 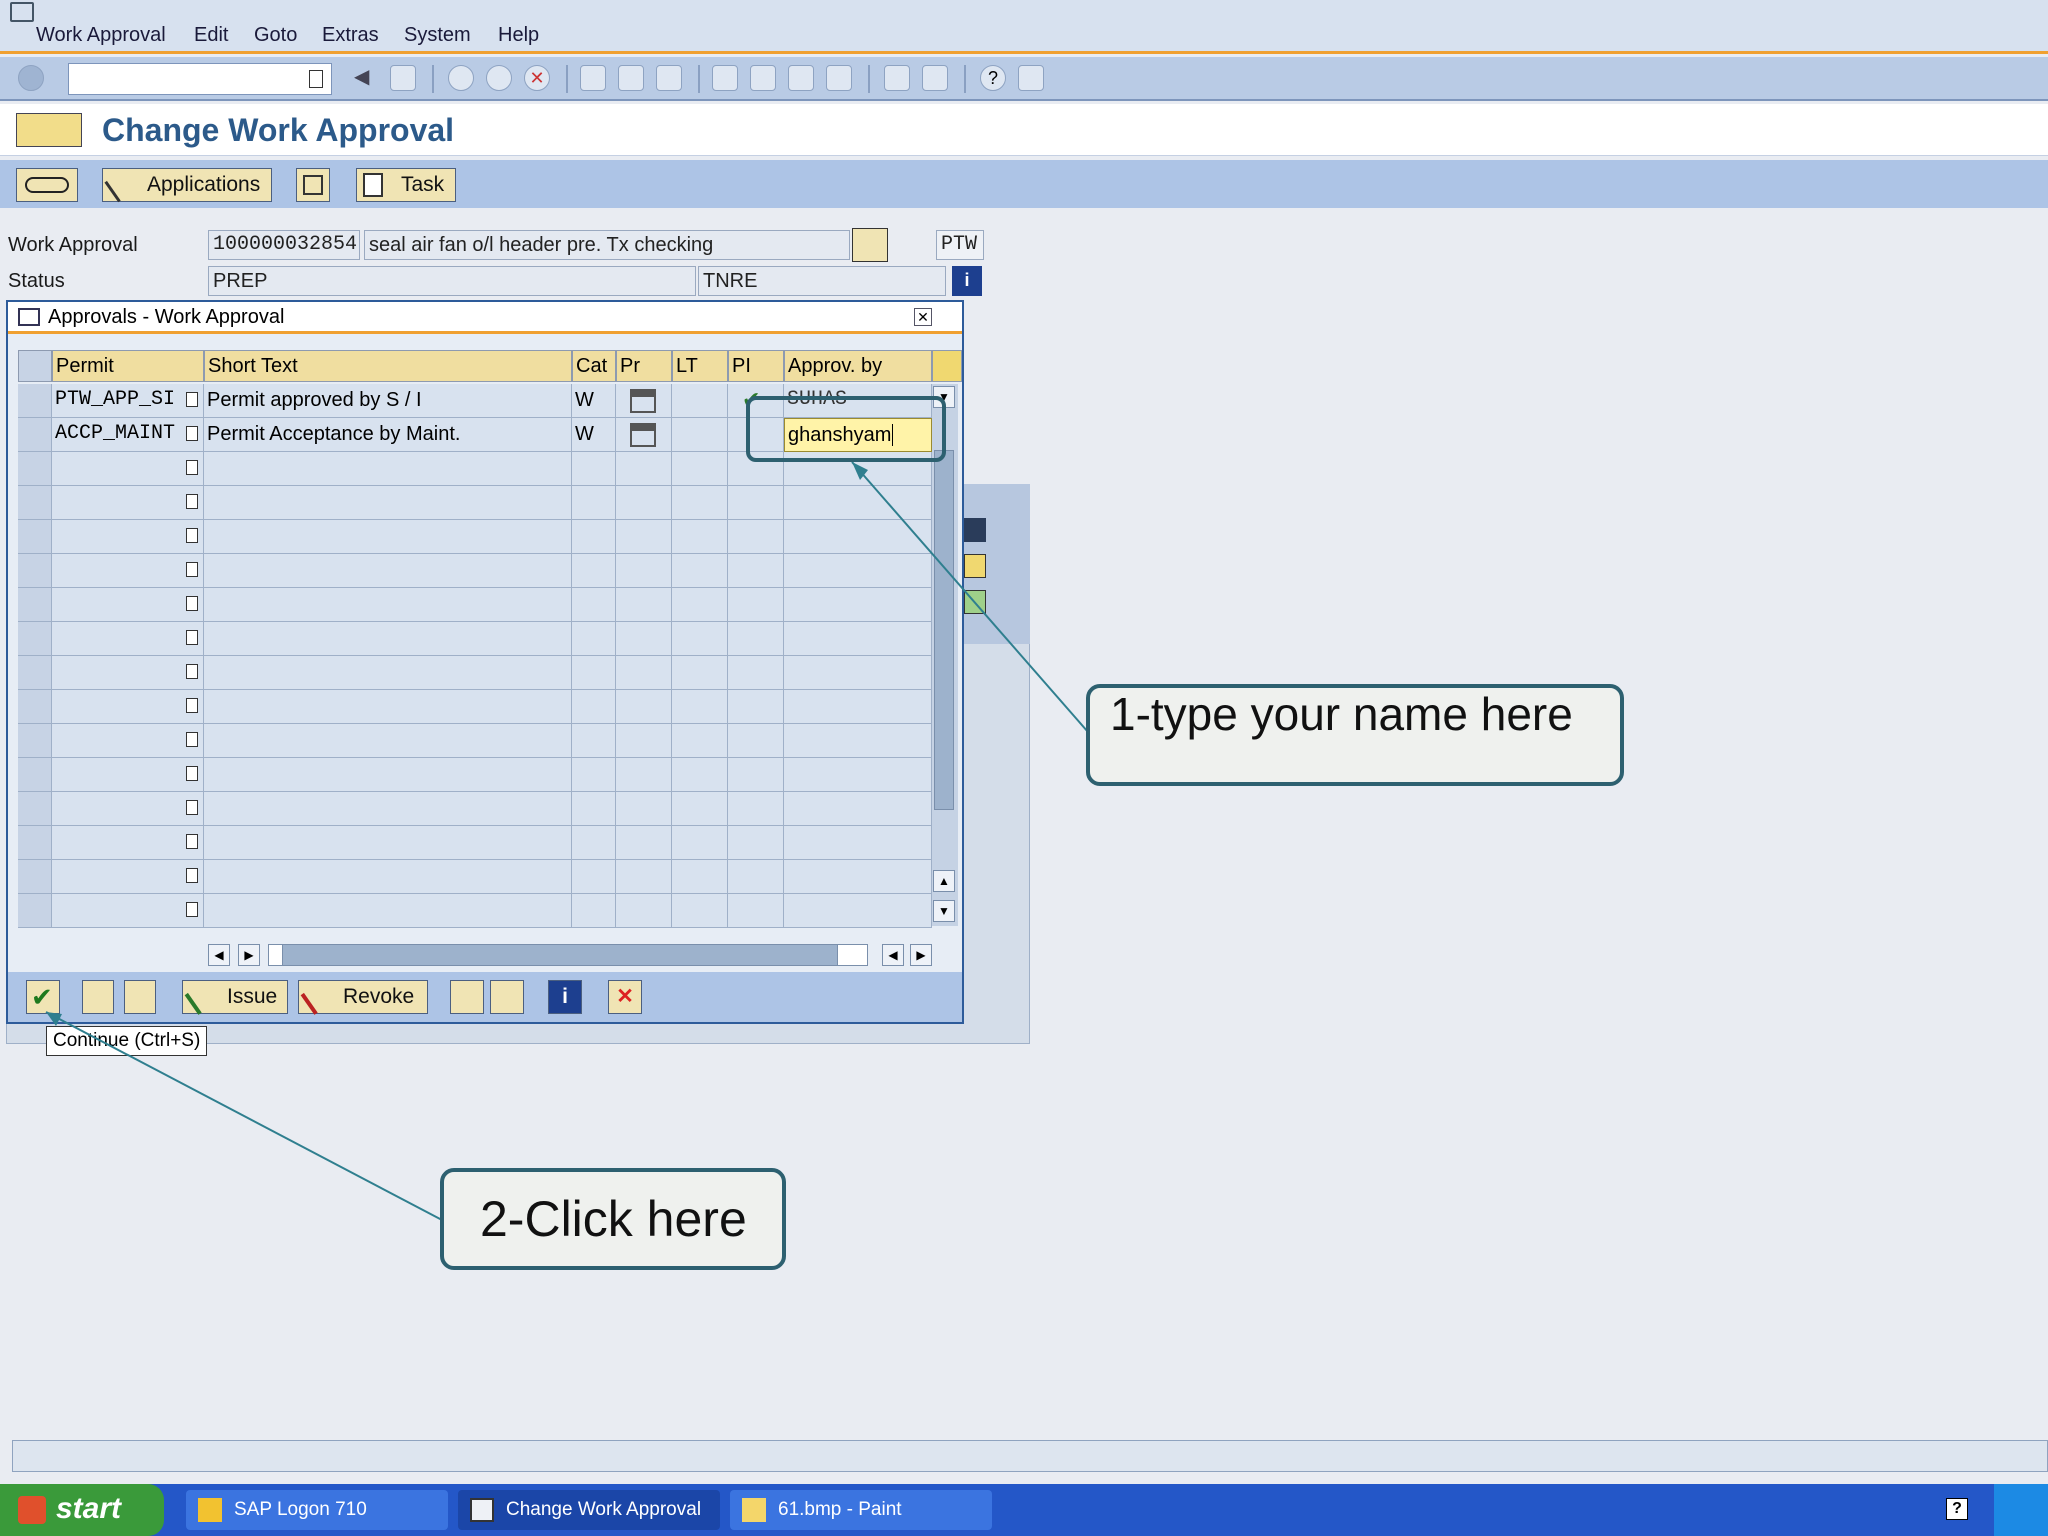 I want to click on sap-logon-icon, so click(x=210, y=1510).